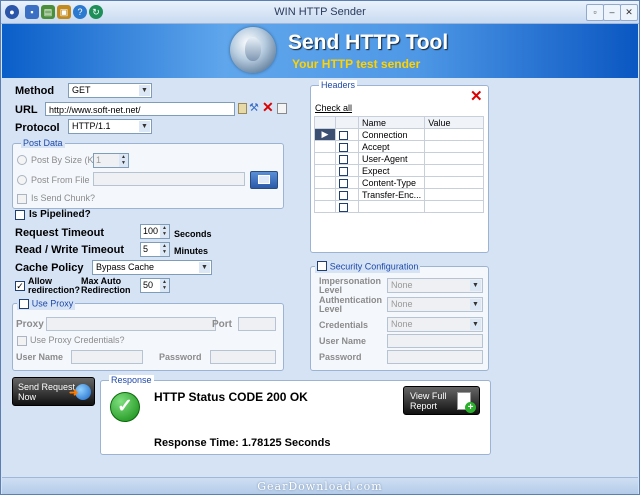 The height and width of the screenshot is (495, 640). I want to click on header-name-cell: Expect, so click(391, 170).